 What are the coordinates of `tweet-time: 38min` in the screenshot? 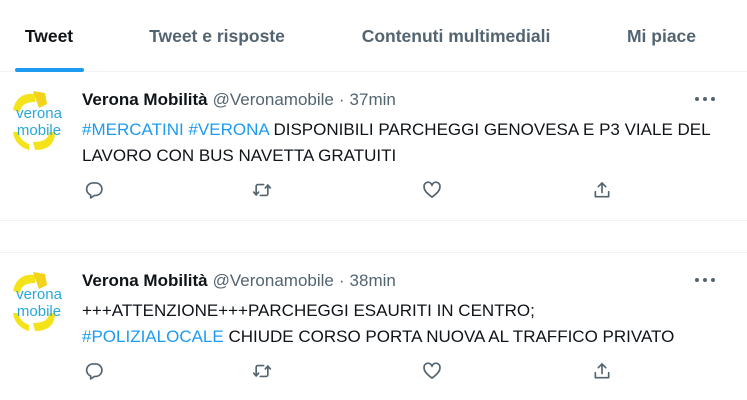 It's located at (373, 281).